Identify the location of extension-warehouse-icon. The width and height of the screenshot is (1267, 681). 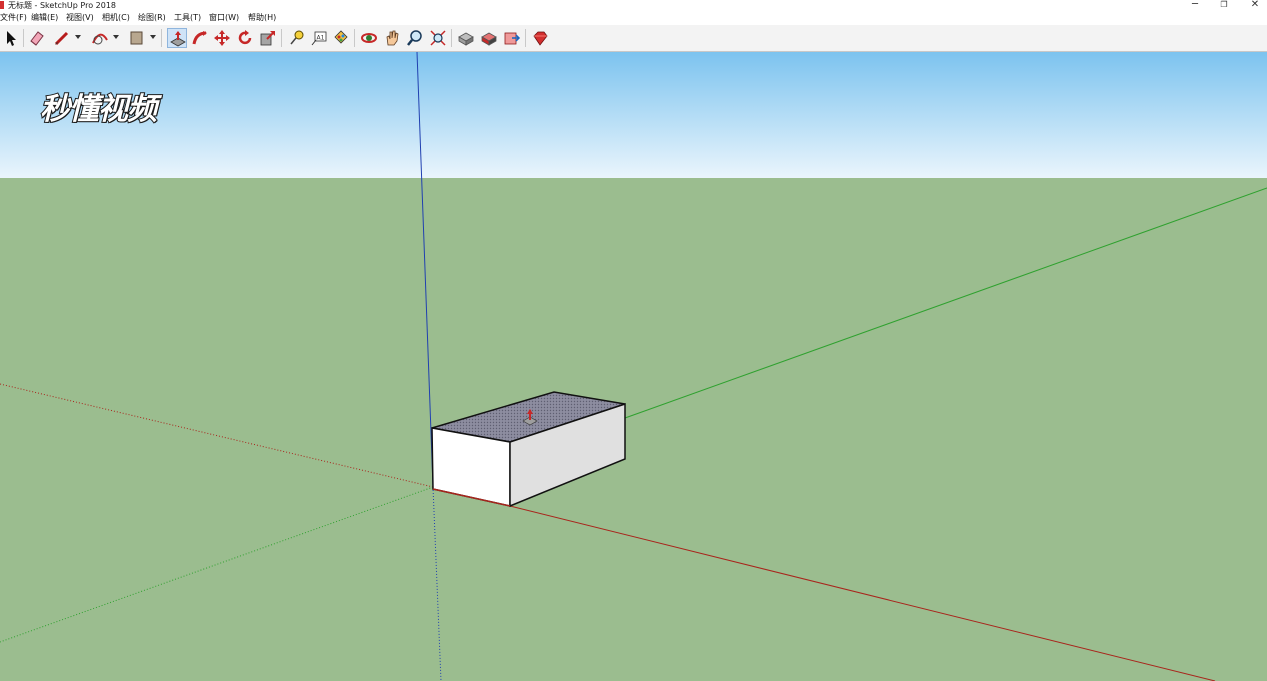
(489, 38).